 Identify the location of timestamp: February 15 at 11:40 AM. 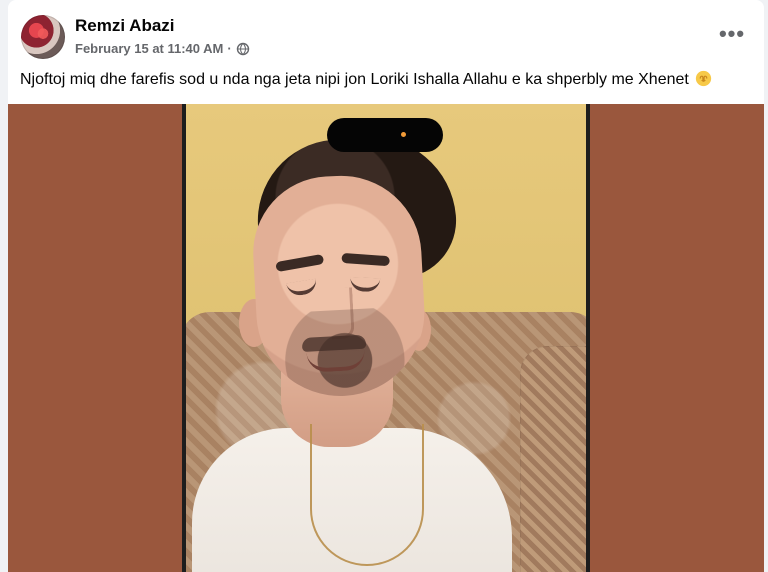
(149, 48).